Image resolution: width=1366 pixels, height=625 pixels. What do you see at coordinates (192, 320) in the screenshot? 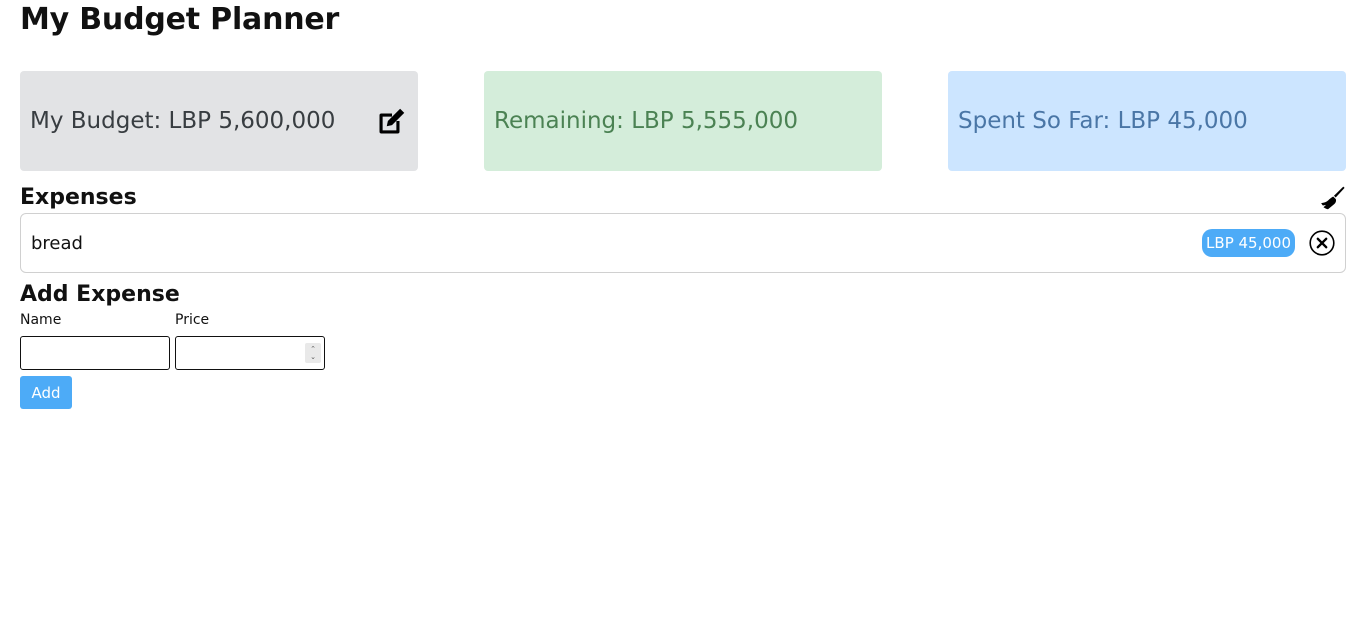
I see `price-label: Price` at bounding box center [192, 320].